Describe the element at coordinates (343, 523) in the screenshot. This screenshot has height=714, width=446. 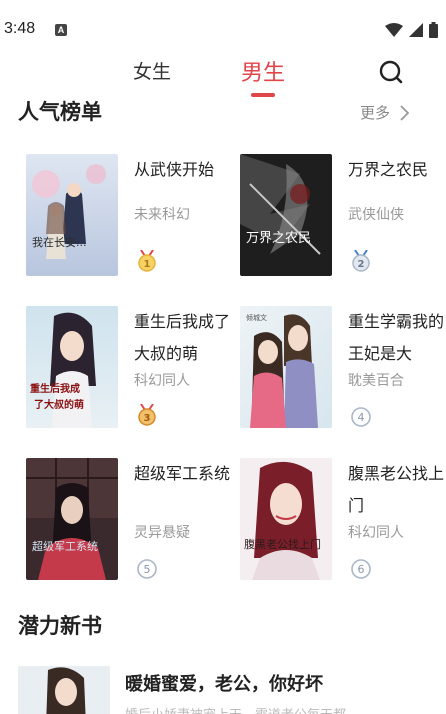
I see `ranking-book-6: 腹黑老公找上门 腹黑老公找上门 科幻同人 6` at that location.